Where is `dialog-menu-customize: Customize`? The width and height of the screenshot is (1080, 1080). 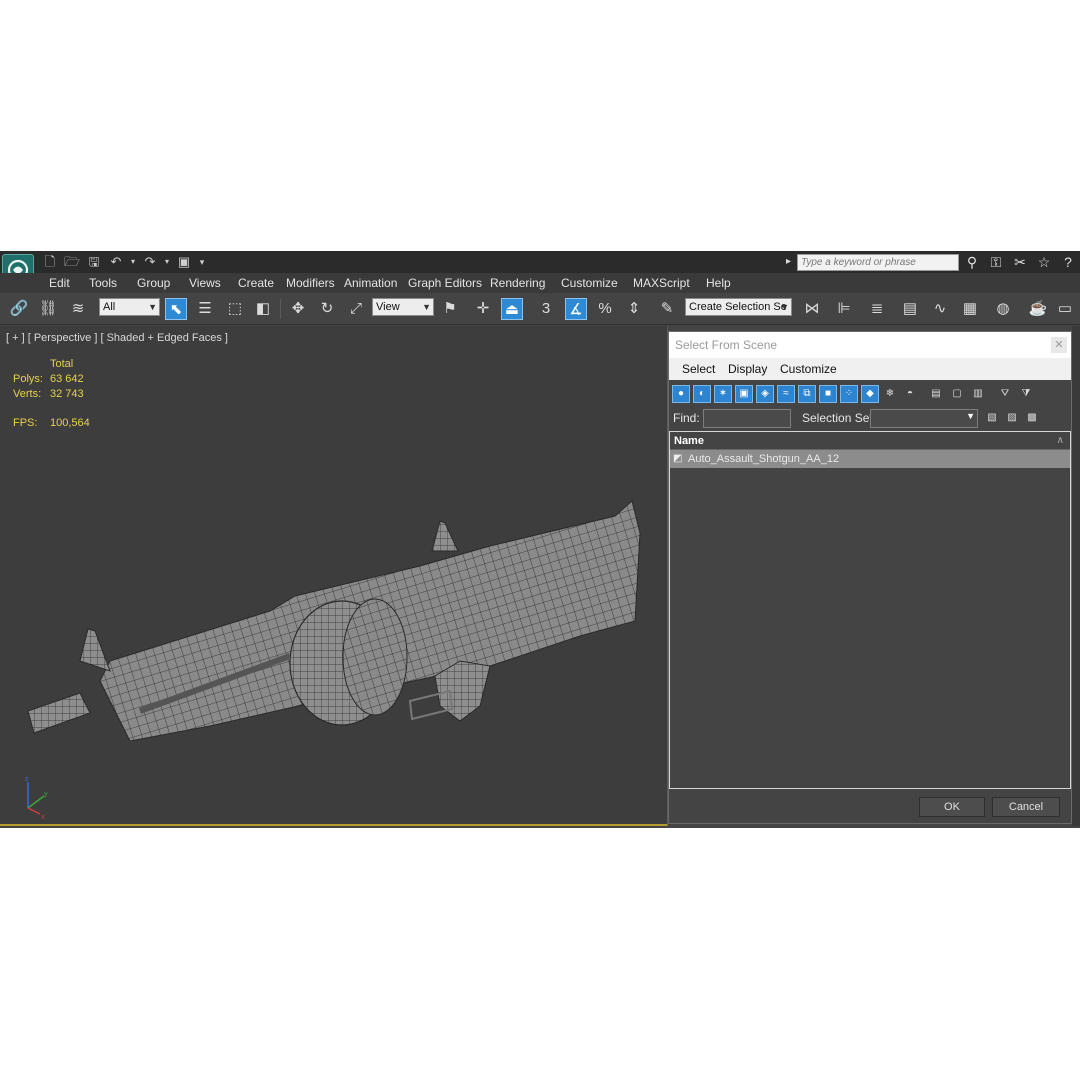
dialog-menu-customize: Customize is located at coordinates (808, 369).